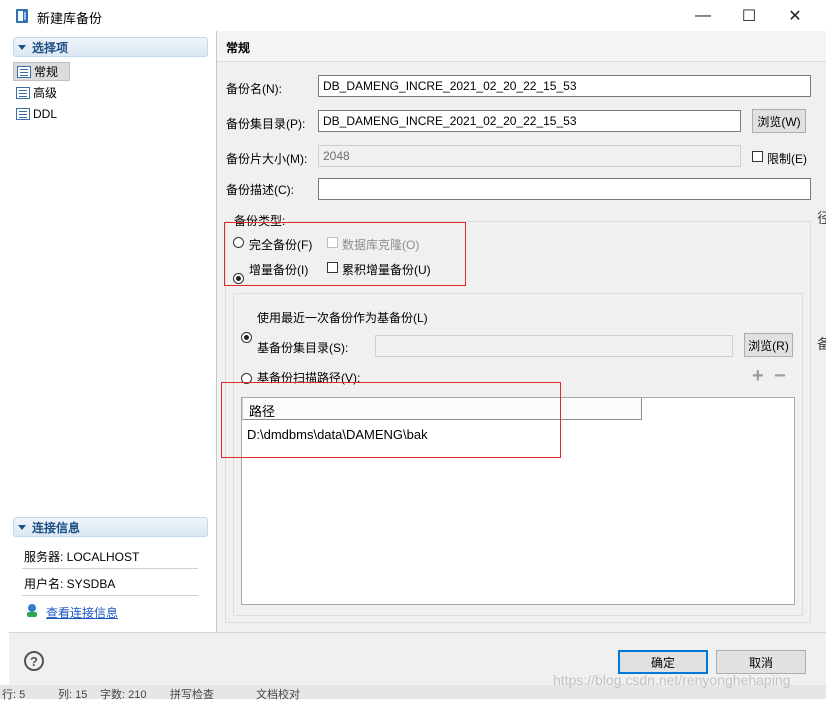  I want to click on status-spell-check: 拼写检查, so click(192, 694).